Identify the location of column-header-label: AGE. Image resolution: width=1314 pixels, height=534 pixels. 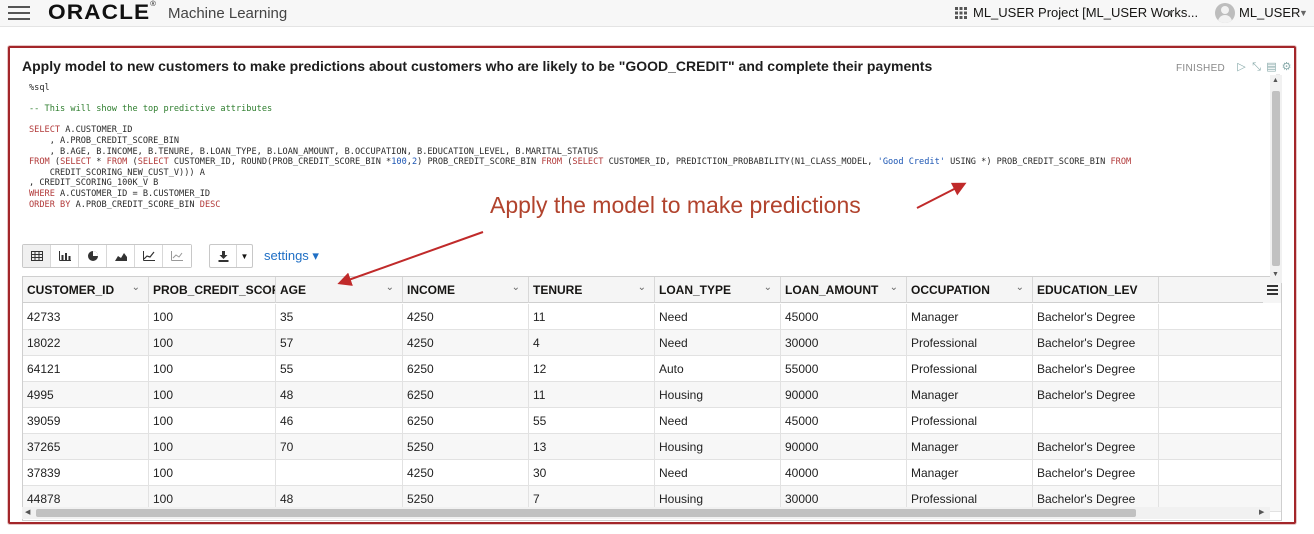
(293, 290).